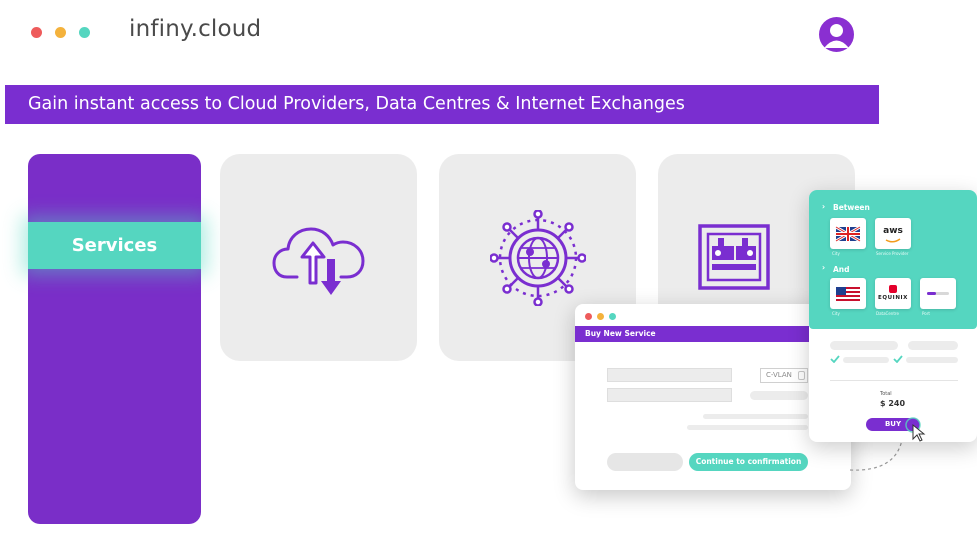 Image resolution: width=977 pixels, height=550 pixels. I want to click on port-caption: Port, so click(926, 313).